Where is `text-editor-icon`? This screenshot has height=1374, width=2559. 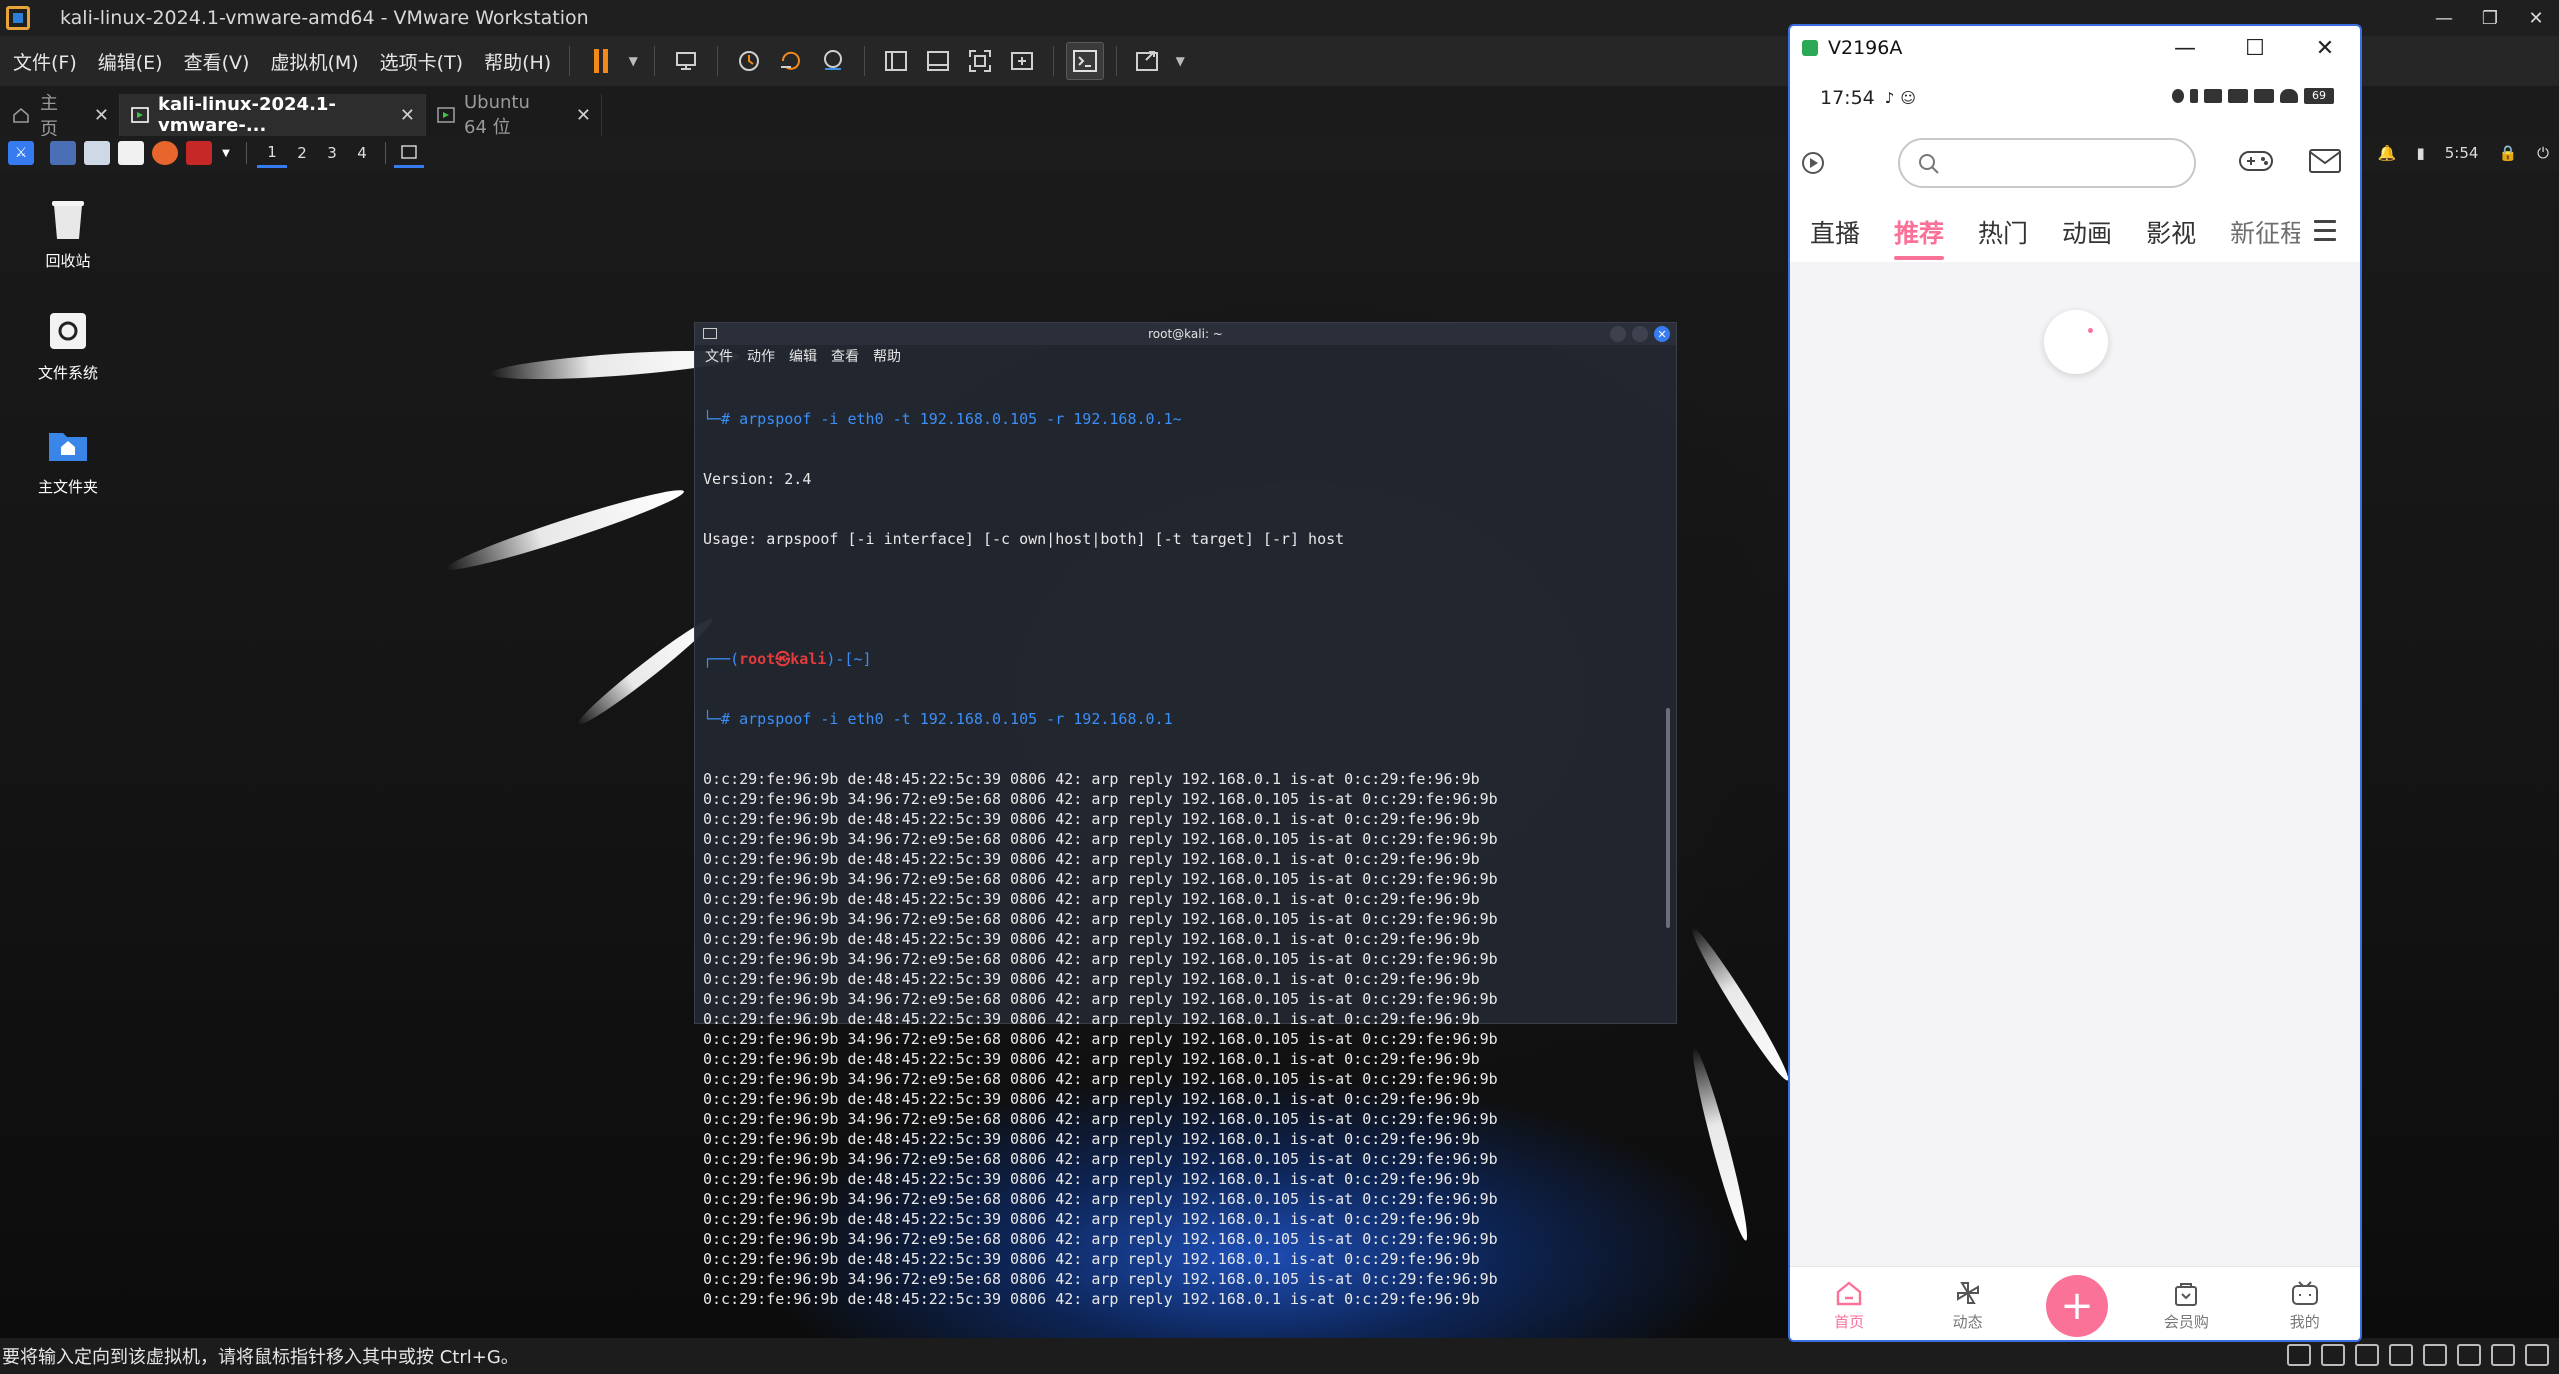 text-editor-icon is located at coordinates (131, 153).